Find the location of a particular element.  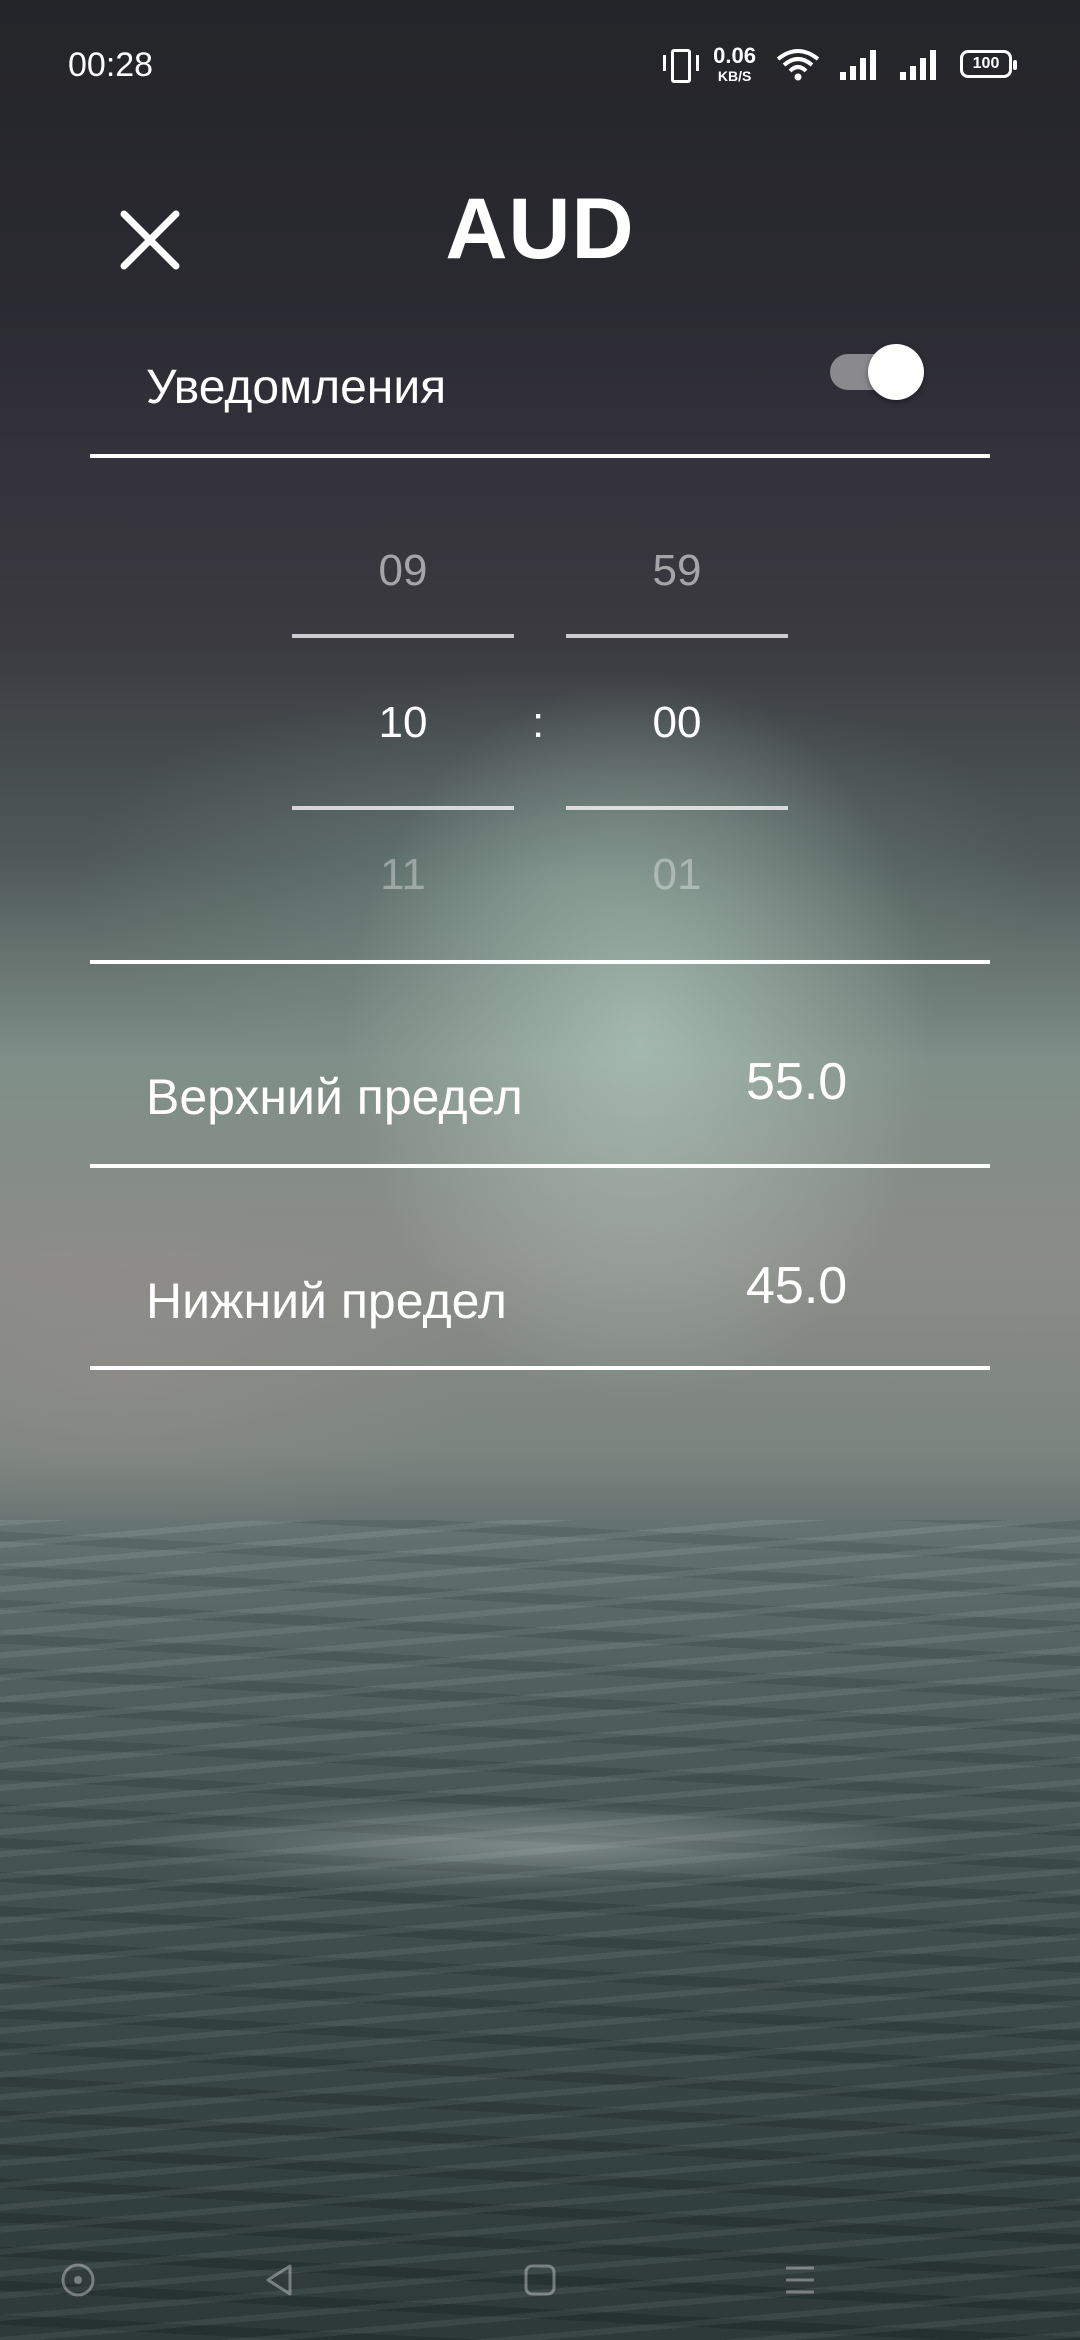

status-time: 00:28 is located at coordinates (111, 65).